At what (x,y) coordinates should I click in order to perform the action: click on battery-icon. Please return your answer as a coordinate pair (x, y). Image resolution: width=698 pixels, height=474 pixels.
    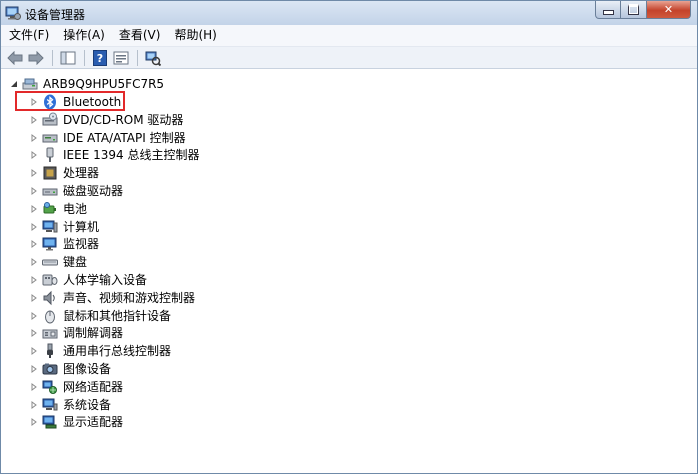
    Looking at the image, I should click on (50, 209).